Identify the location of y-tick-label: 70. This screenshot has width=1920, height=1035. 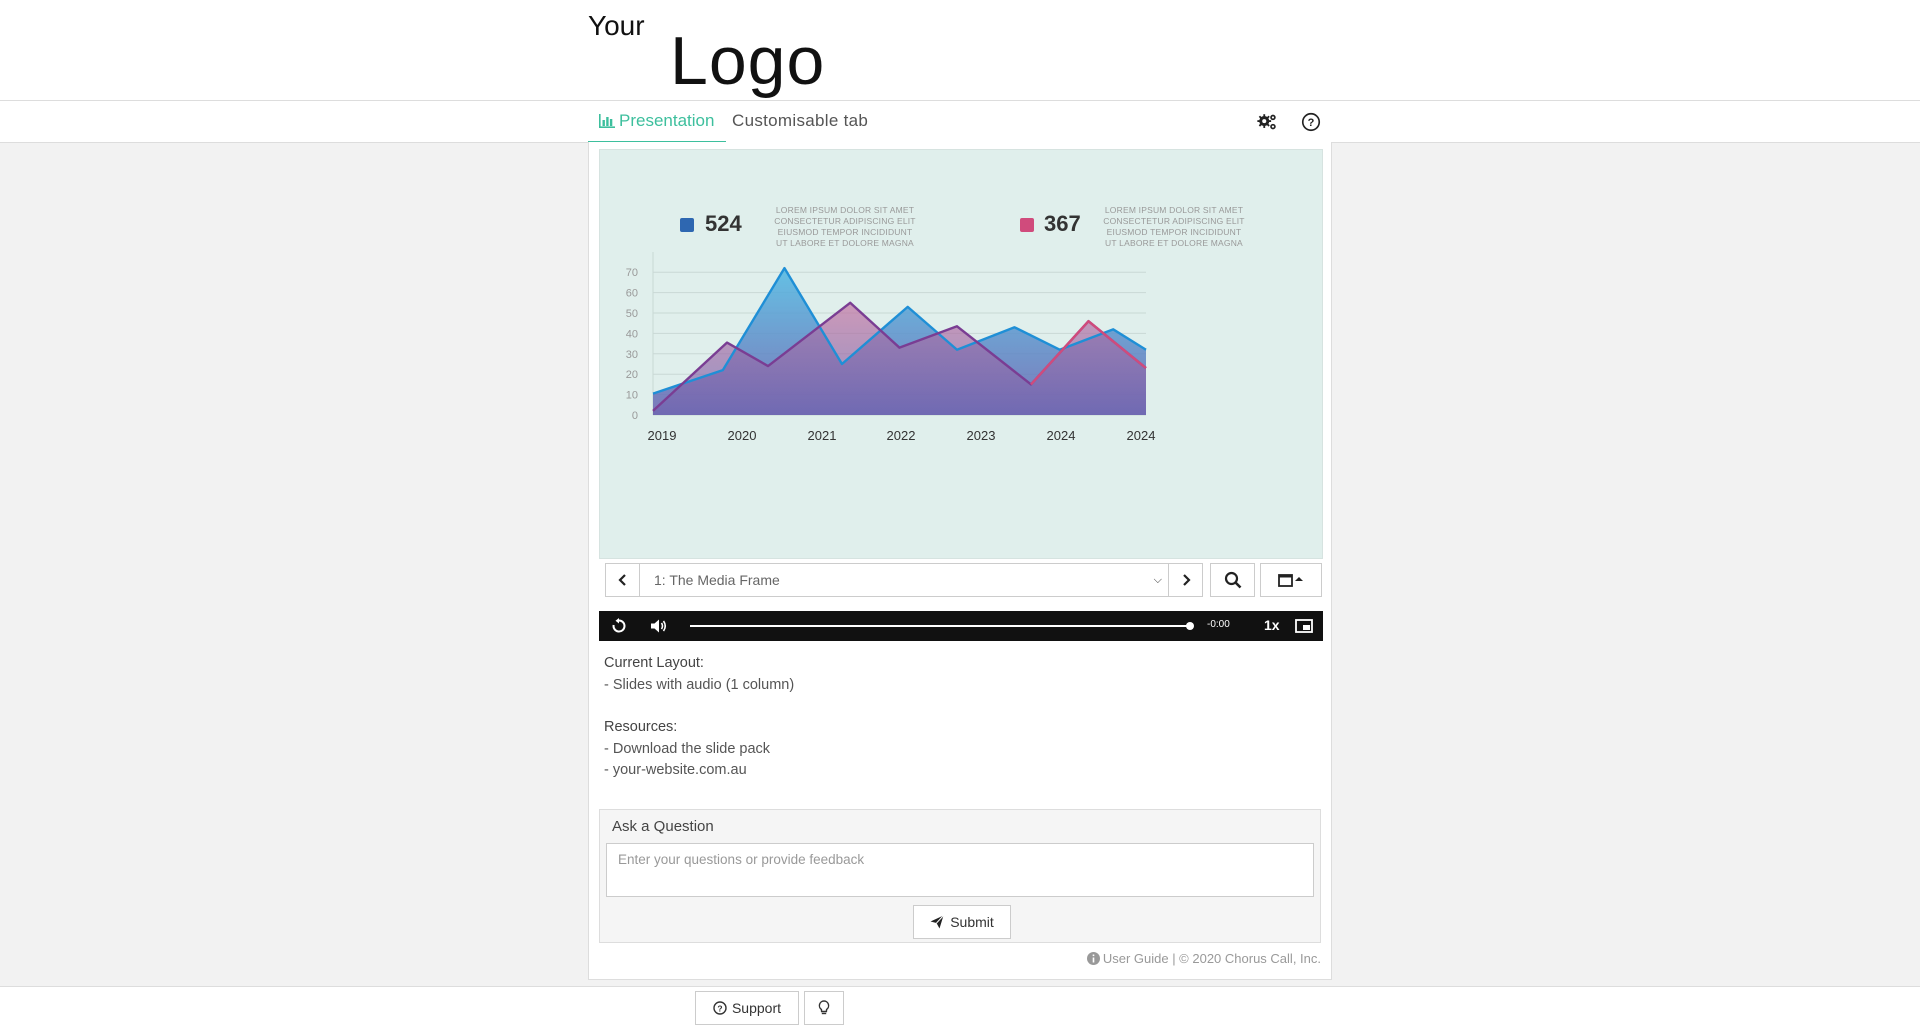
(632, 273).